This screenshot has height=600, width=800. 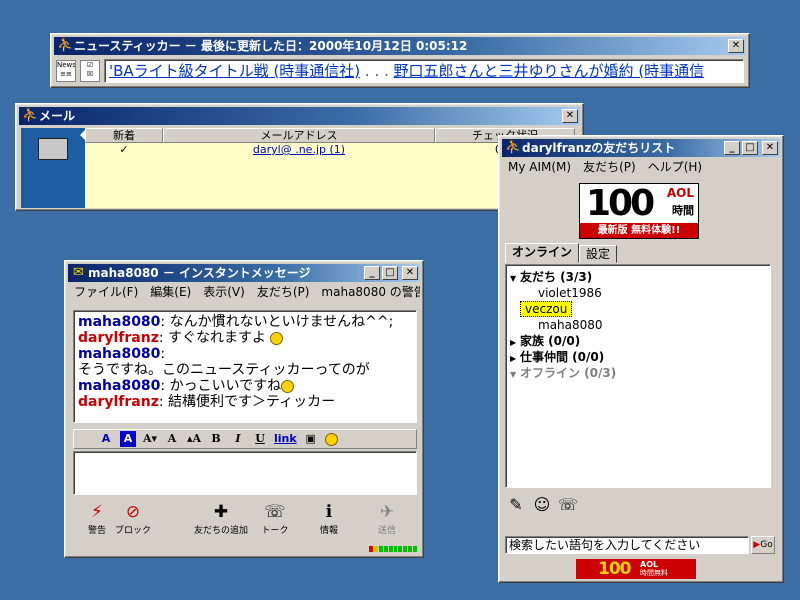 I want to click on new-check: ✓, so click(x=124, y=149).